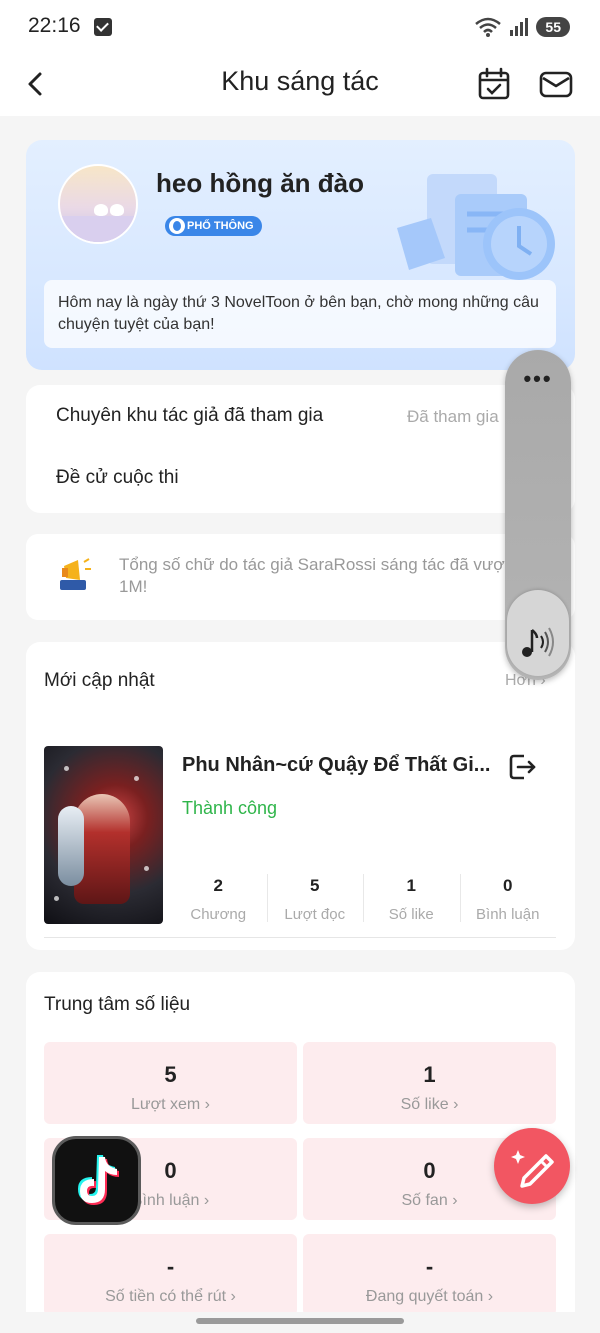 This screenshot has width=600, height=1333. What do you see at coordinates (117, 1004) in the screenshot?
I see `data-center-title: Trung tâm số liệu` at bounding box center [117, 1004].